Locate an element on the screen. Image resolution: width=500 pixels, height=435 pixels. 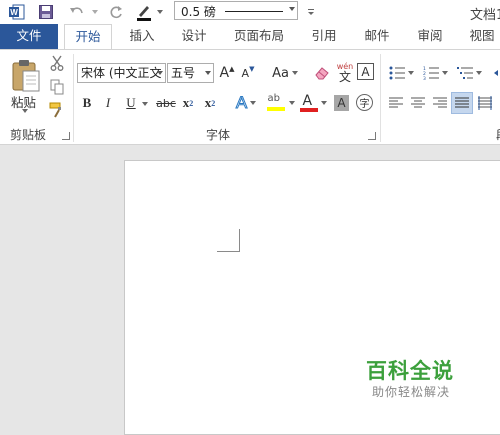
highlight-color-button: ab is located at coordinates (280, 103).